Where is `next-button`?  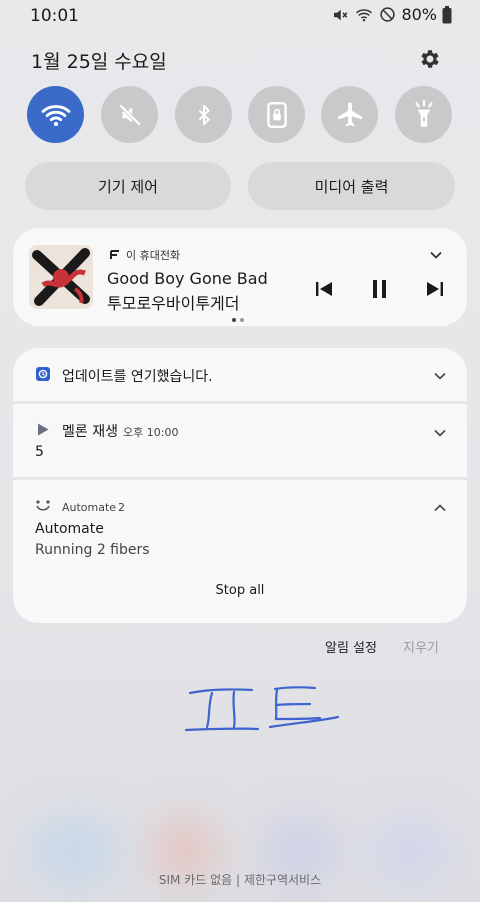 next-button is located at coordinates (435, 289).